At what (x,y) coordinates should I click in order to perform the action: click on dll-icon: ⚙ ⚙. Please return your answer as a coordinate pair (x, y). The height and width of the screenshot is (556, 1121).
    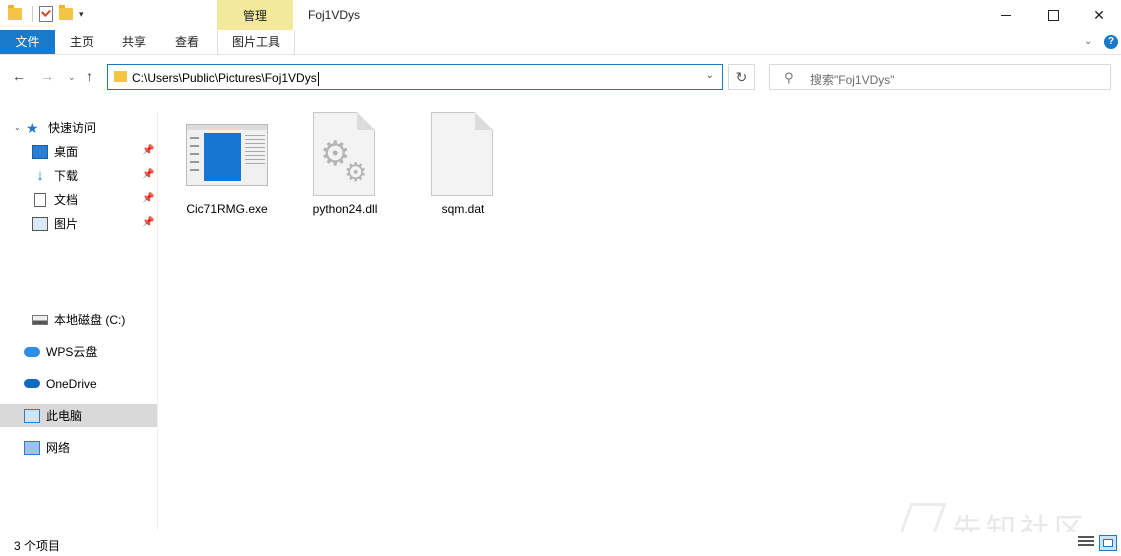
    Looking at the image, I should click on (345, 154).